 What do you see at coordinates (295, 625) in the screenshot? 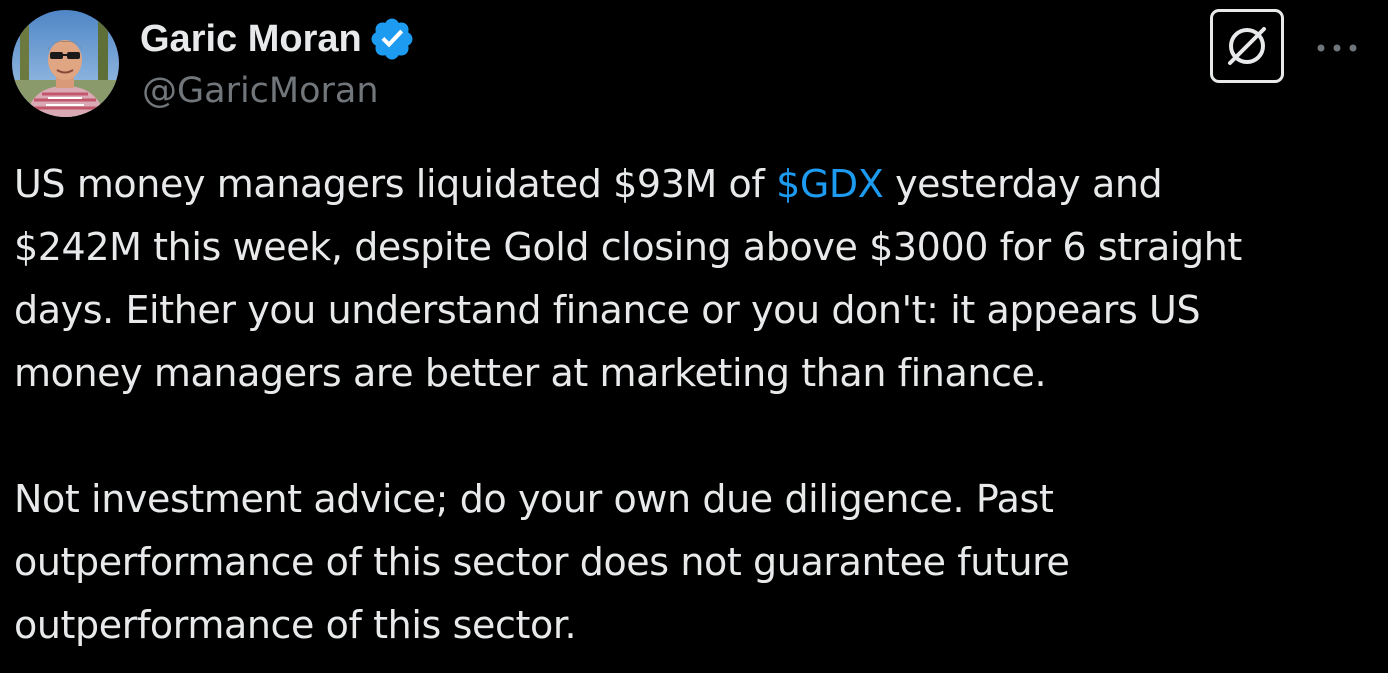
I see `tweet-line: outperformance of this sector.` at bounding box center [295, 625].